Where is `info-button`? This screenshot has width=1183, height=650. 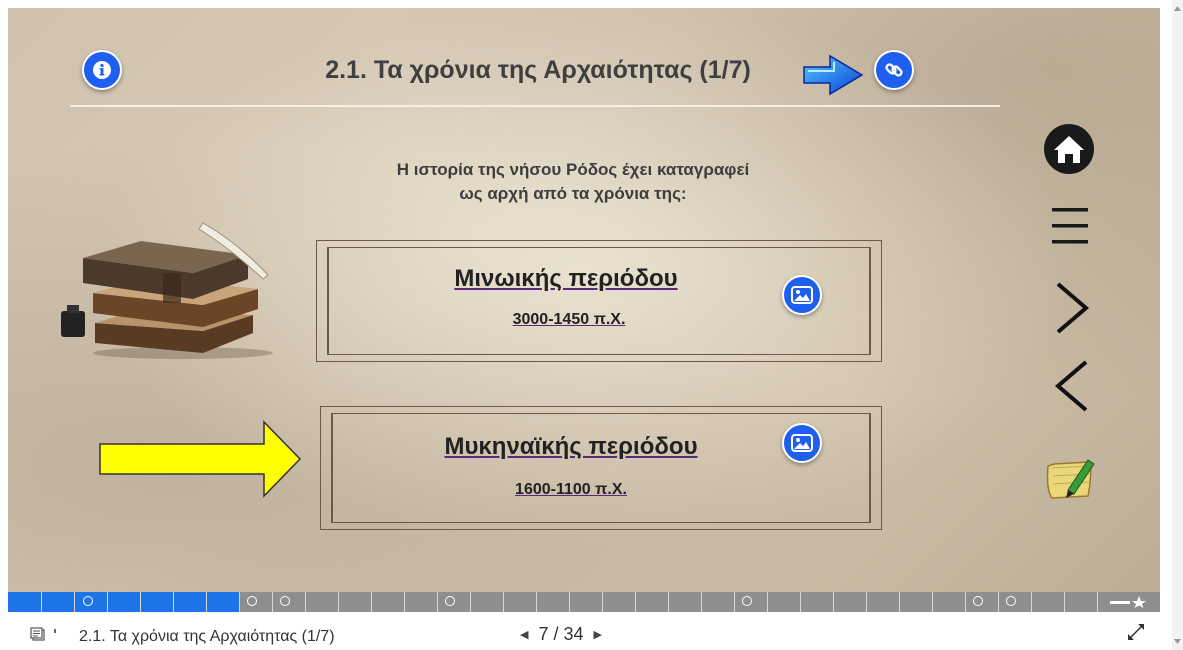 info-button is located at coordinates (102, 70).